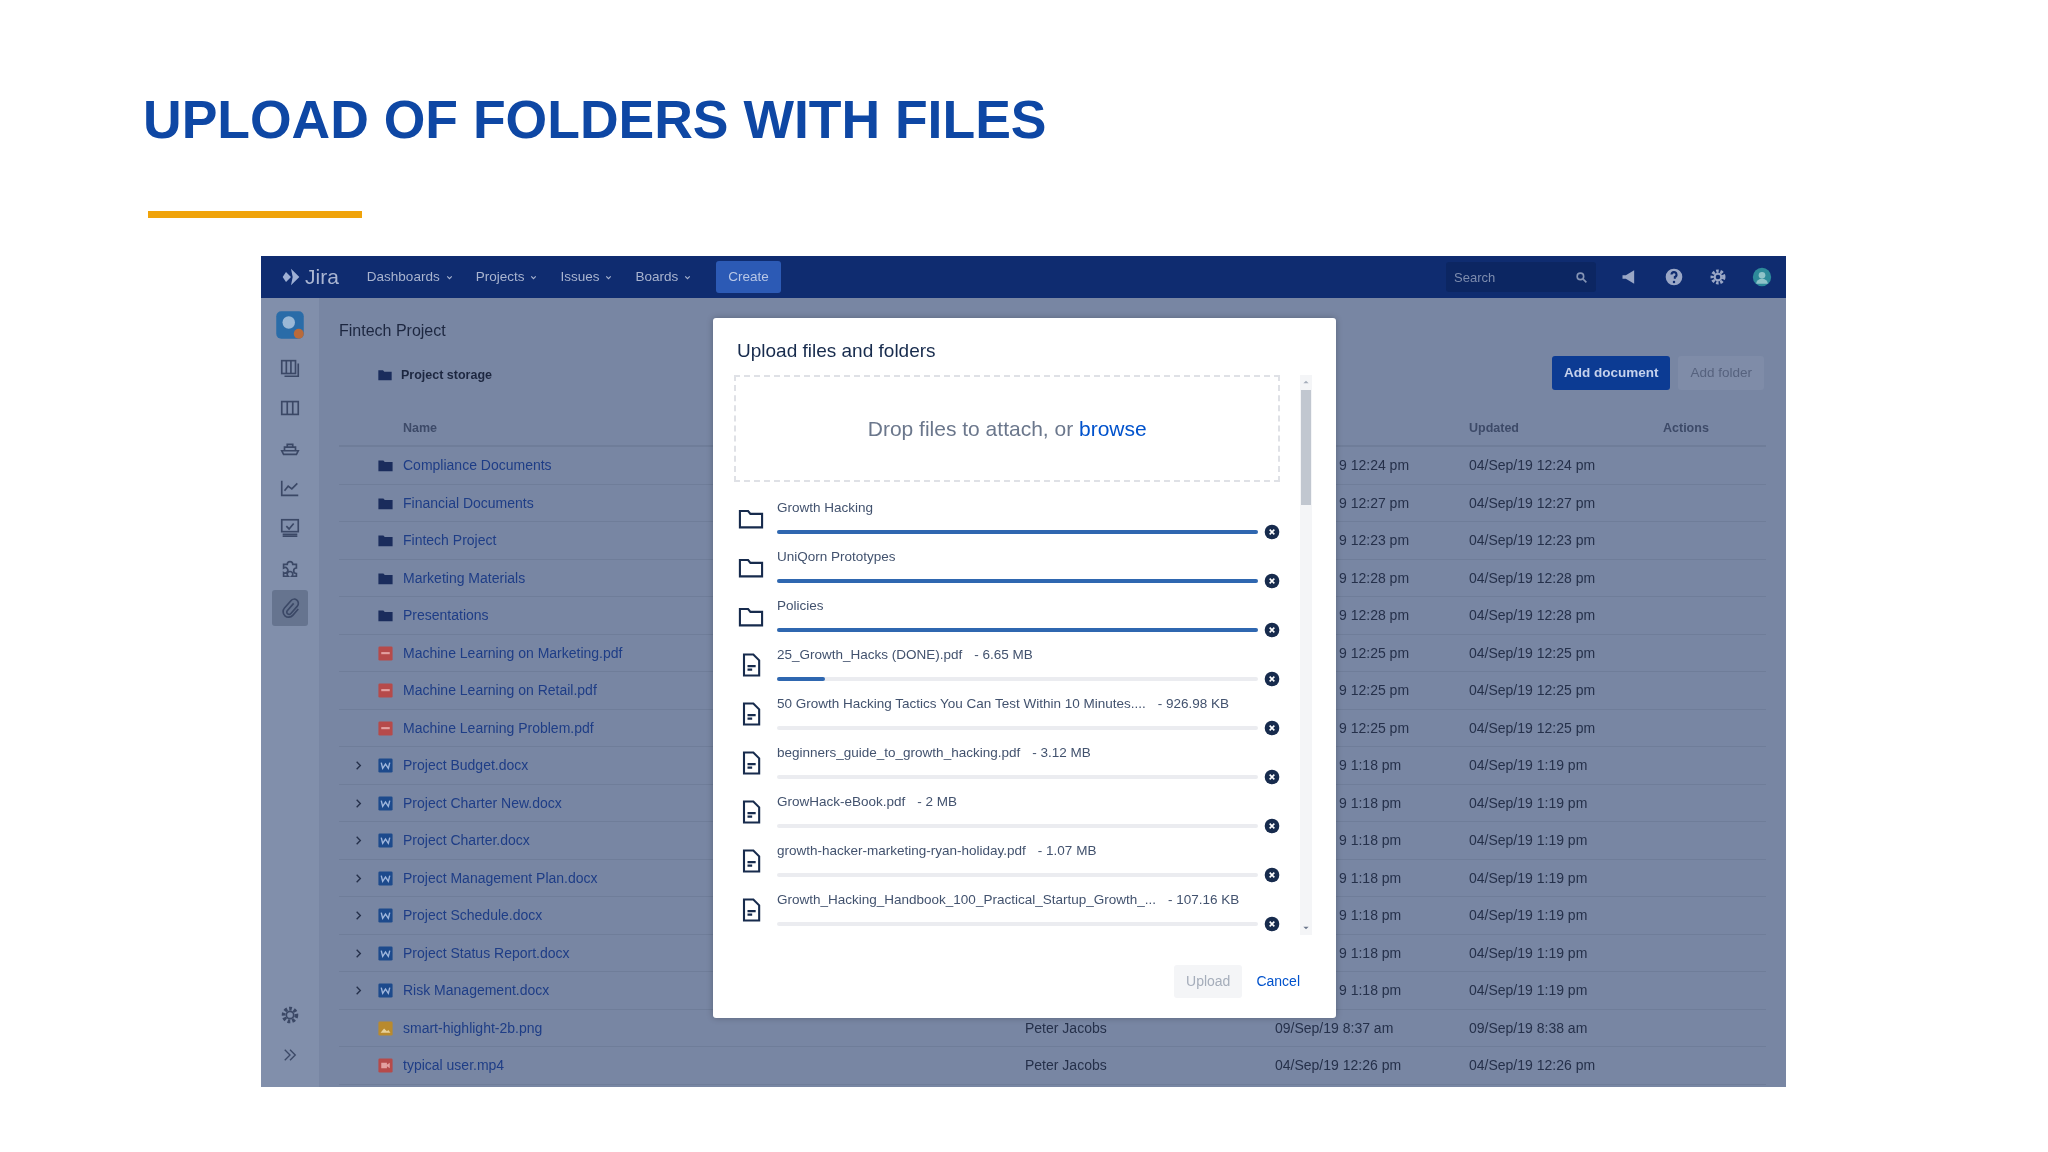  I want to click on updated-date: 09/Sep/19 8:38 am, so click(1528, 1027).